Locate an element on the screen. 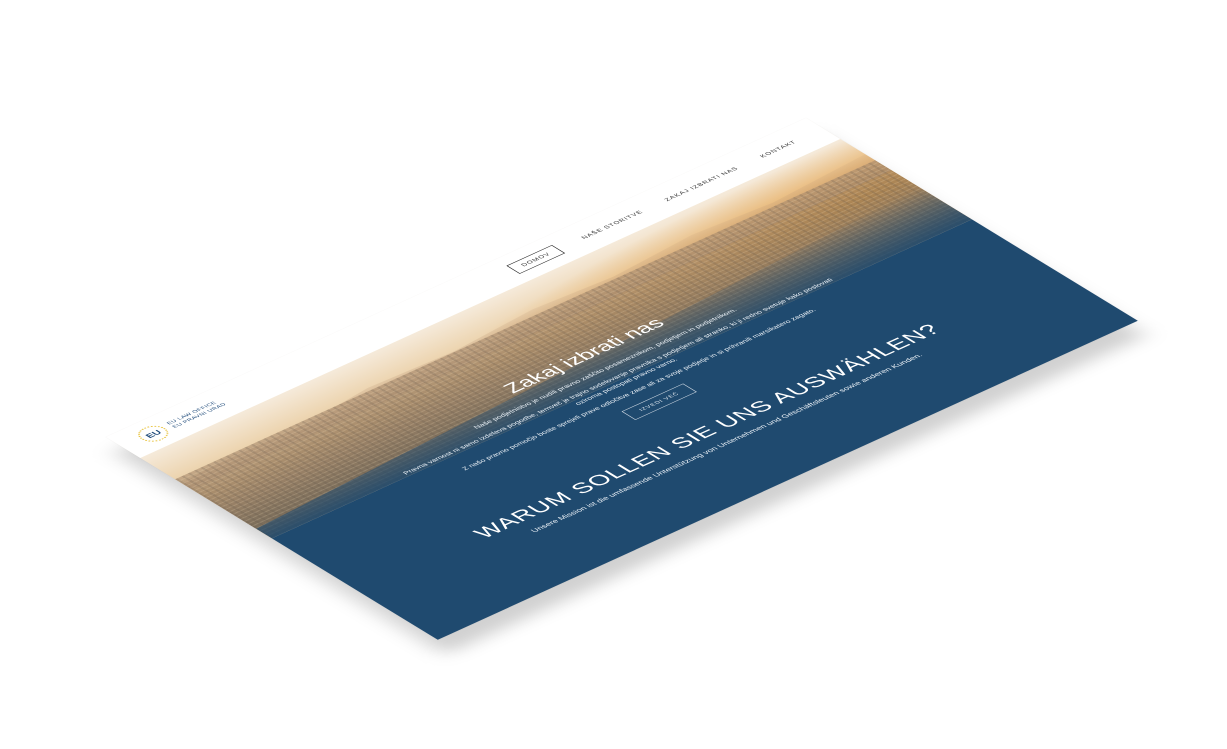  nav-contact: KONTAKT is located at coordinates (778, 149).